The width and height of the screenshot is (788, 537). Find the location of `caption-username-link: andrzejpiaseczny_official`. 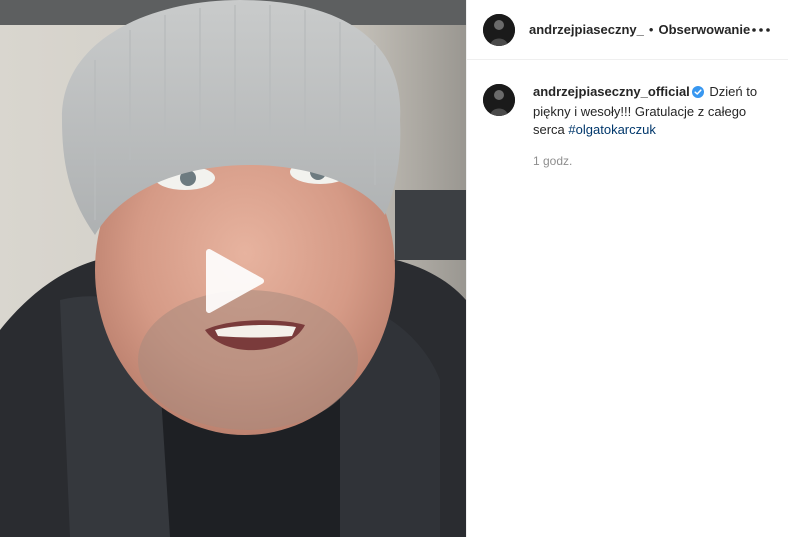

caption-username-link: andrzejpiaseczny_official is located at coordinates (611, 91).